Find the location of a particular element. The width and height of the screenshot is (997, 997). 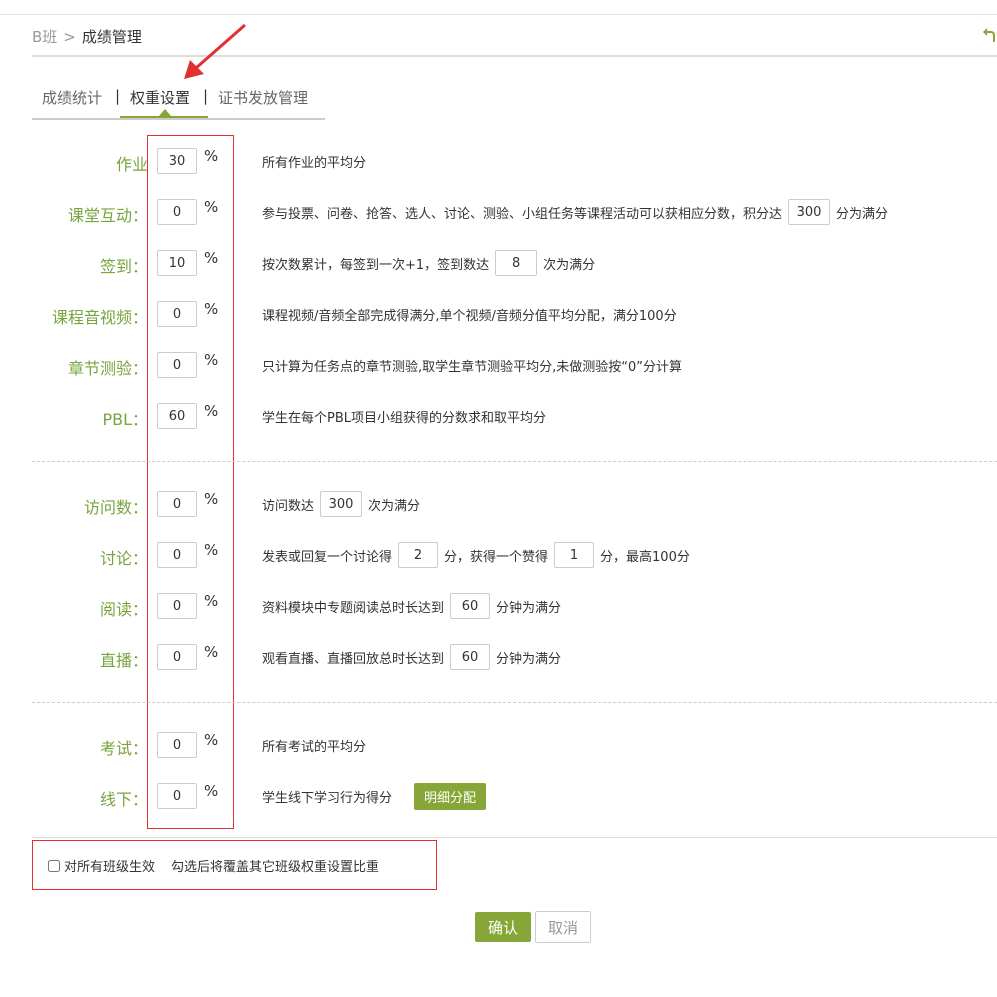

description-text: 按次数累计，每签到一次+1，签到数达 is located at coordinates (376, 265).